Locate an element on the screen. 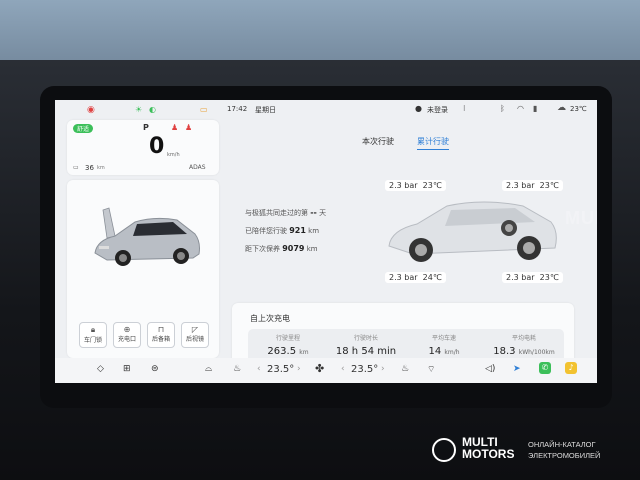 Image resolution: width=640 pixels, height=480 pixels. mirror-label: 后视镜 is located at coordinates (194, 339).